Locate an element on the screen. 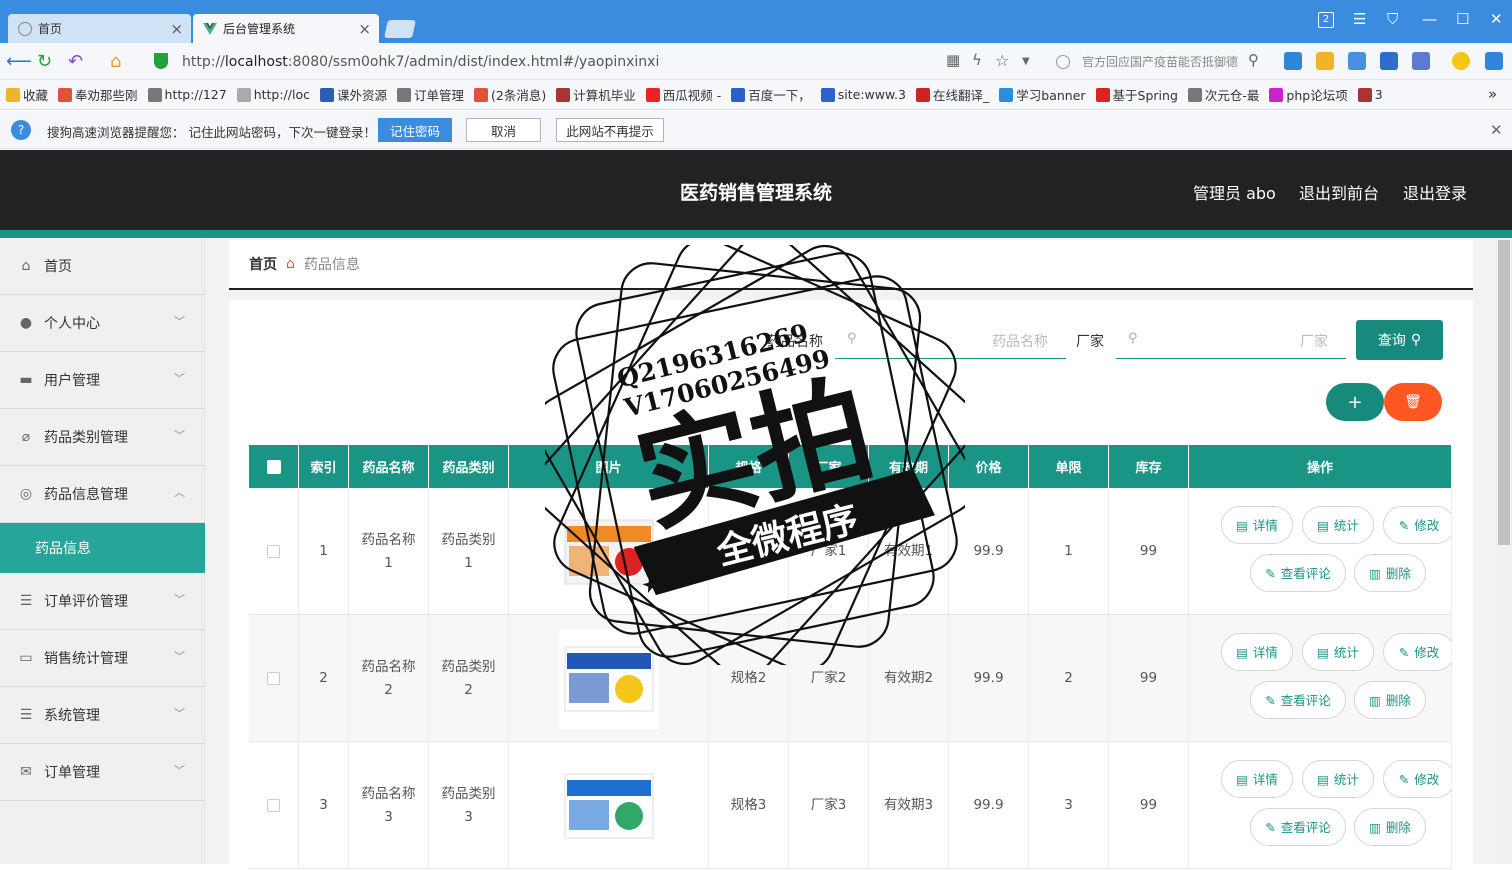 The width and height of the screenshot is (1512, 870). bookmark-favorites: 收藏 is located at coordinates (27, 94).